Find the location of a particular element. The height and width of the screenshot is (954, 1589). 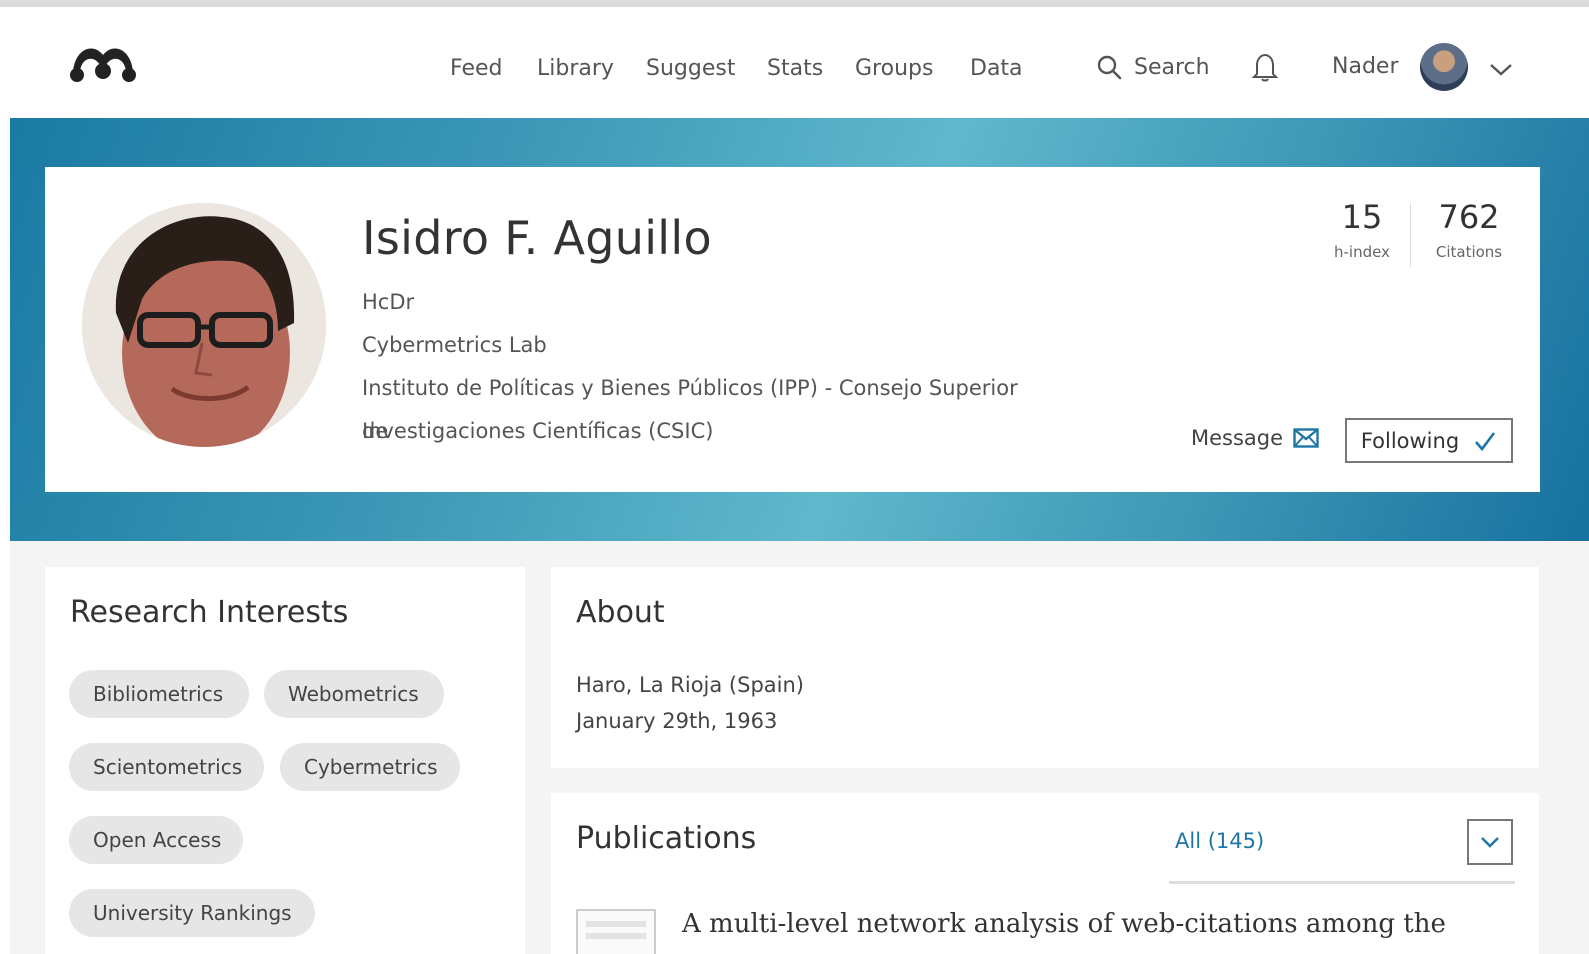

publications-filter: All (145) is located at coordinates (1342, 849).